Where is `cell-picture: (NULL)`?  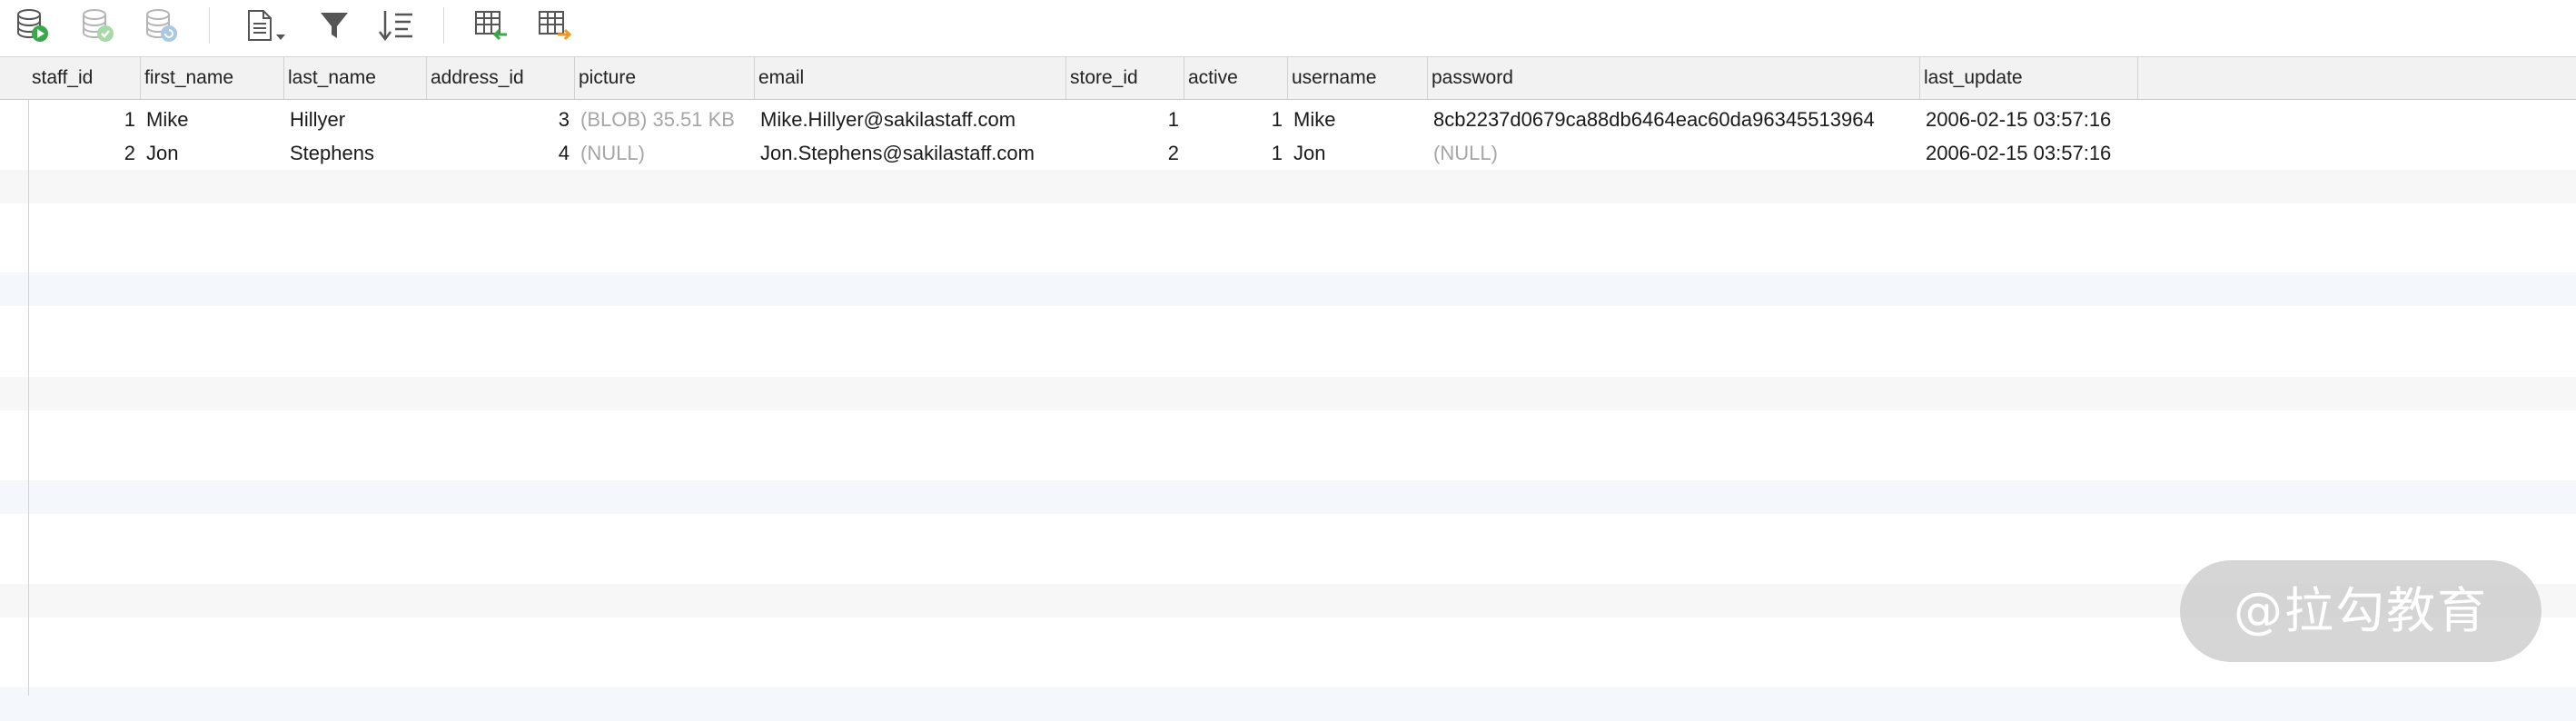 cell-picture: (NULL) is located at coordinates (665, 153).